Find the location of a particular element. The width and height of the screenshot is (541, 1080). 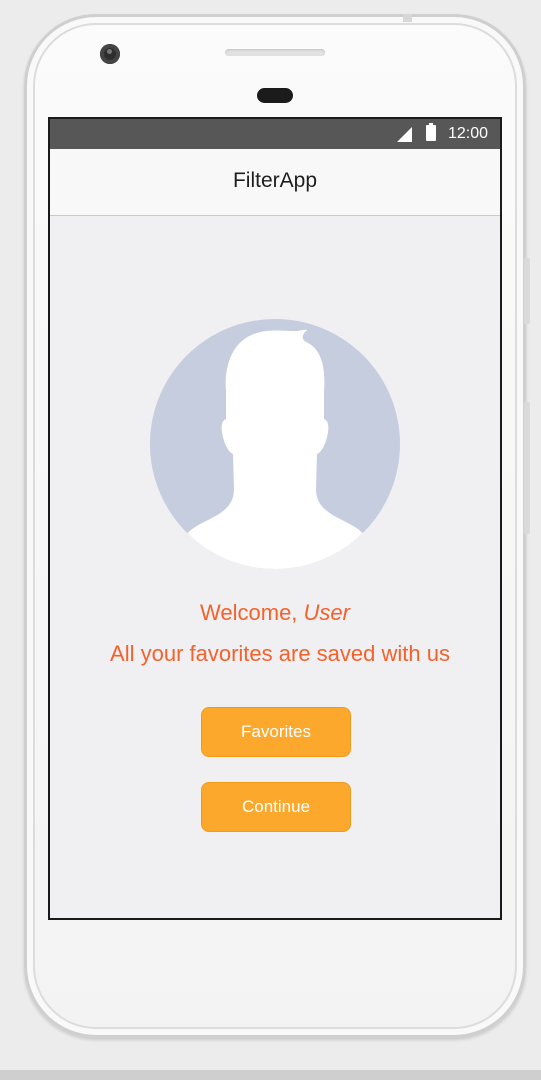

app-bar: FilterApp is located at coordinates (275, 182).